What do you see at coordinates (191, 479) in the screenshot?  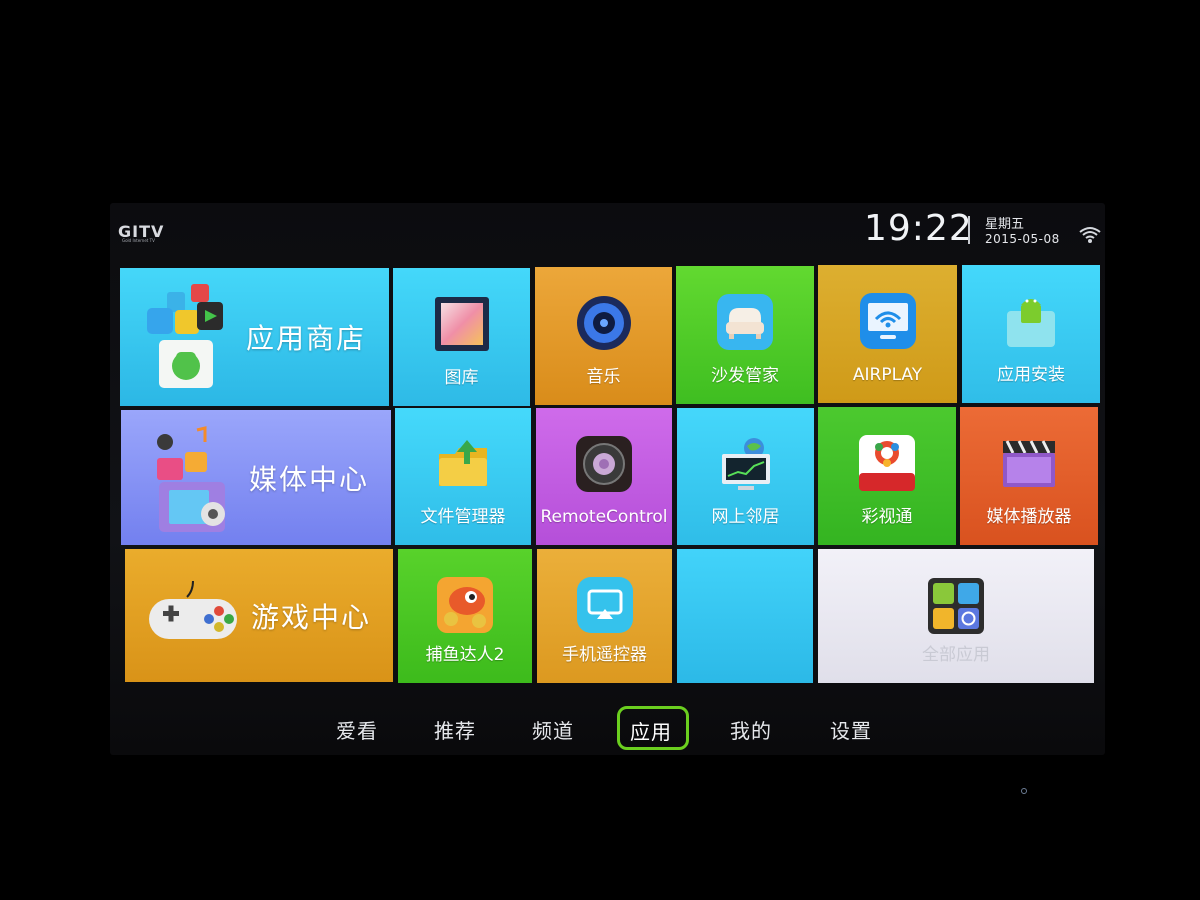 I see `media-center-icon` at bounding box center [191, 479].